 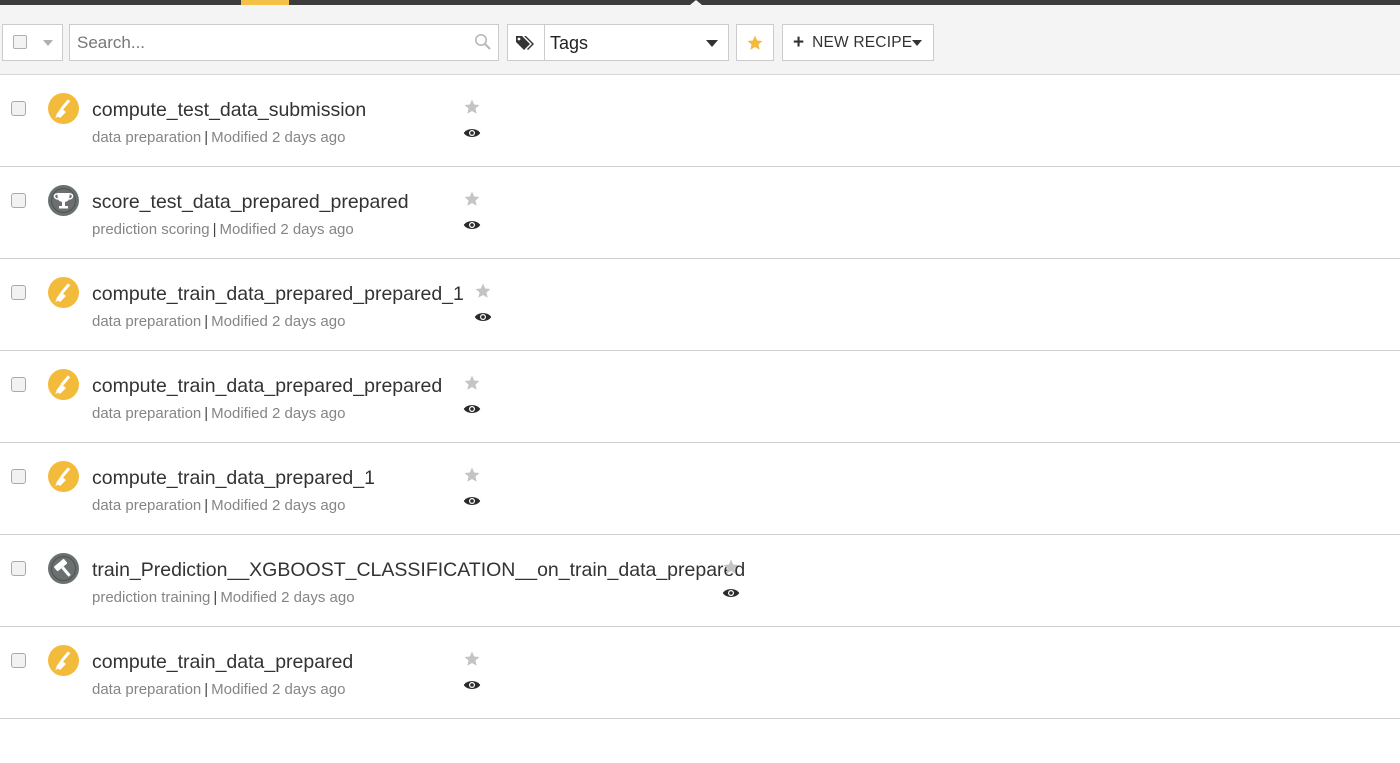 What do you see at coordinates (862, 42) in the screenshot?
I see `new-recipe-label: NEW RECIPE` at bounding box center [862, 42].